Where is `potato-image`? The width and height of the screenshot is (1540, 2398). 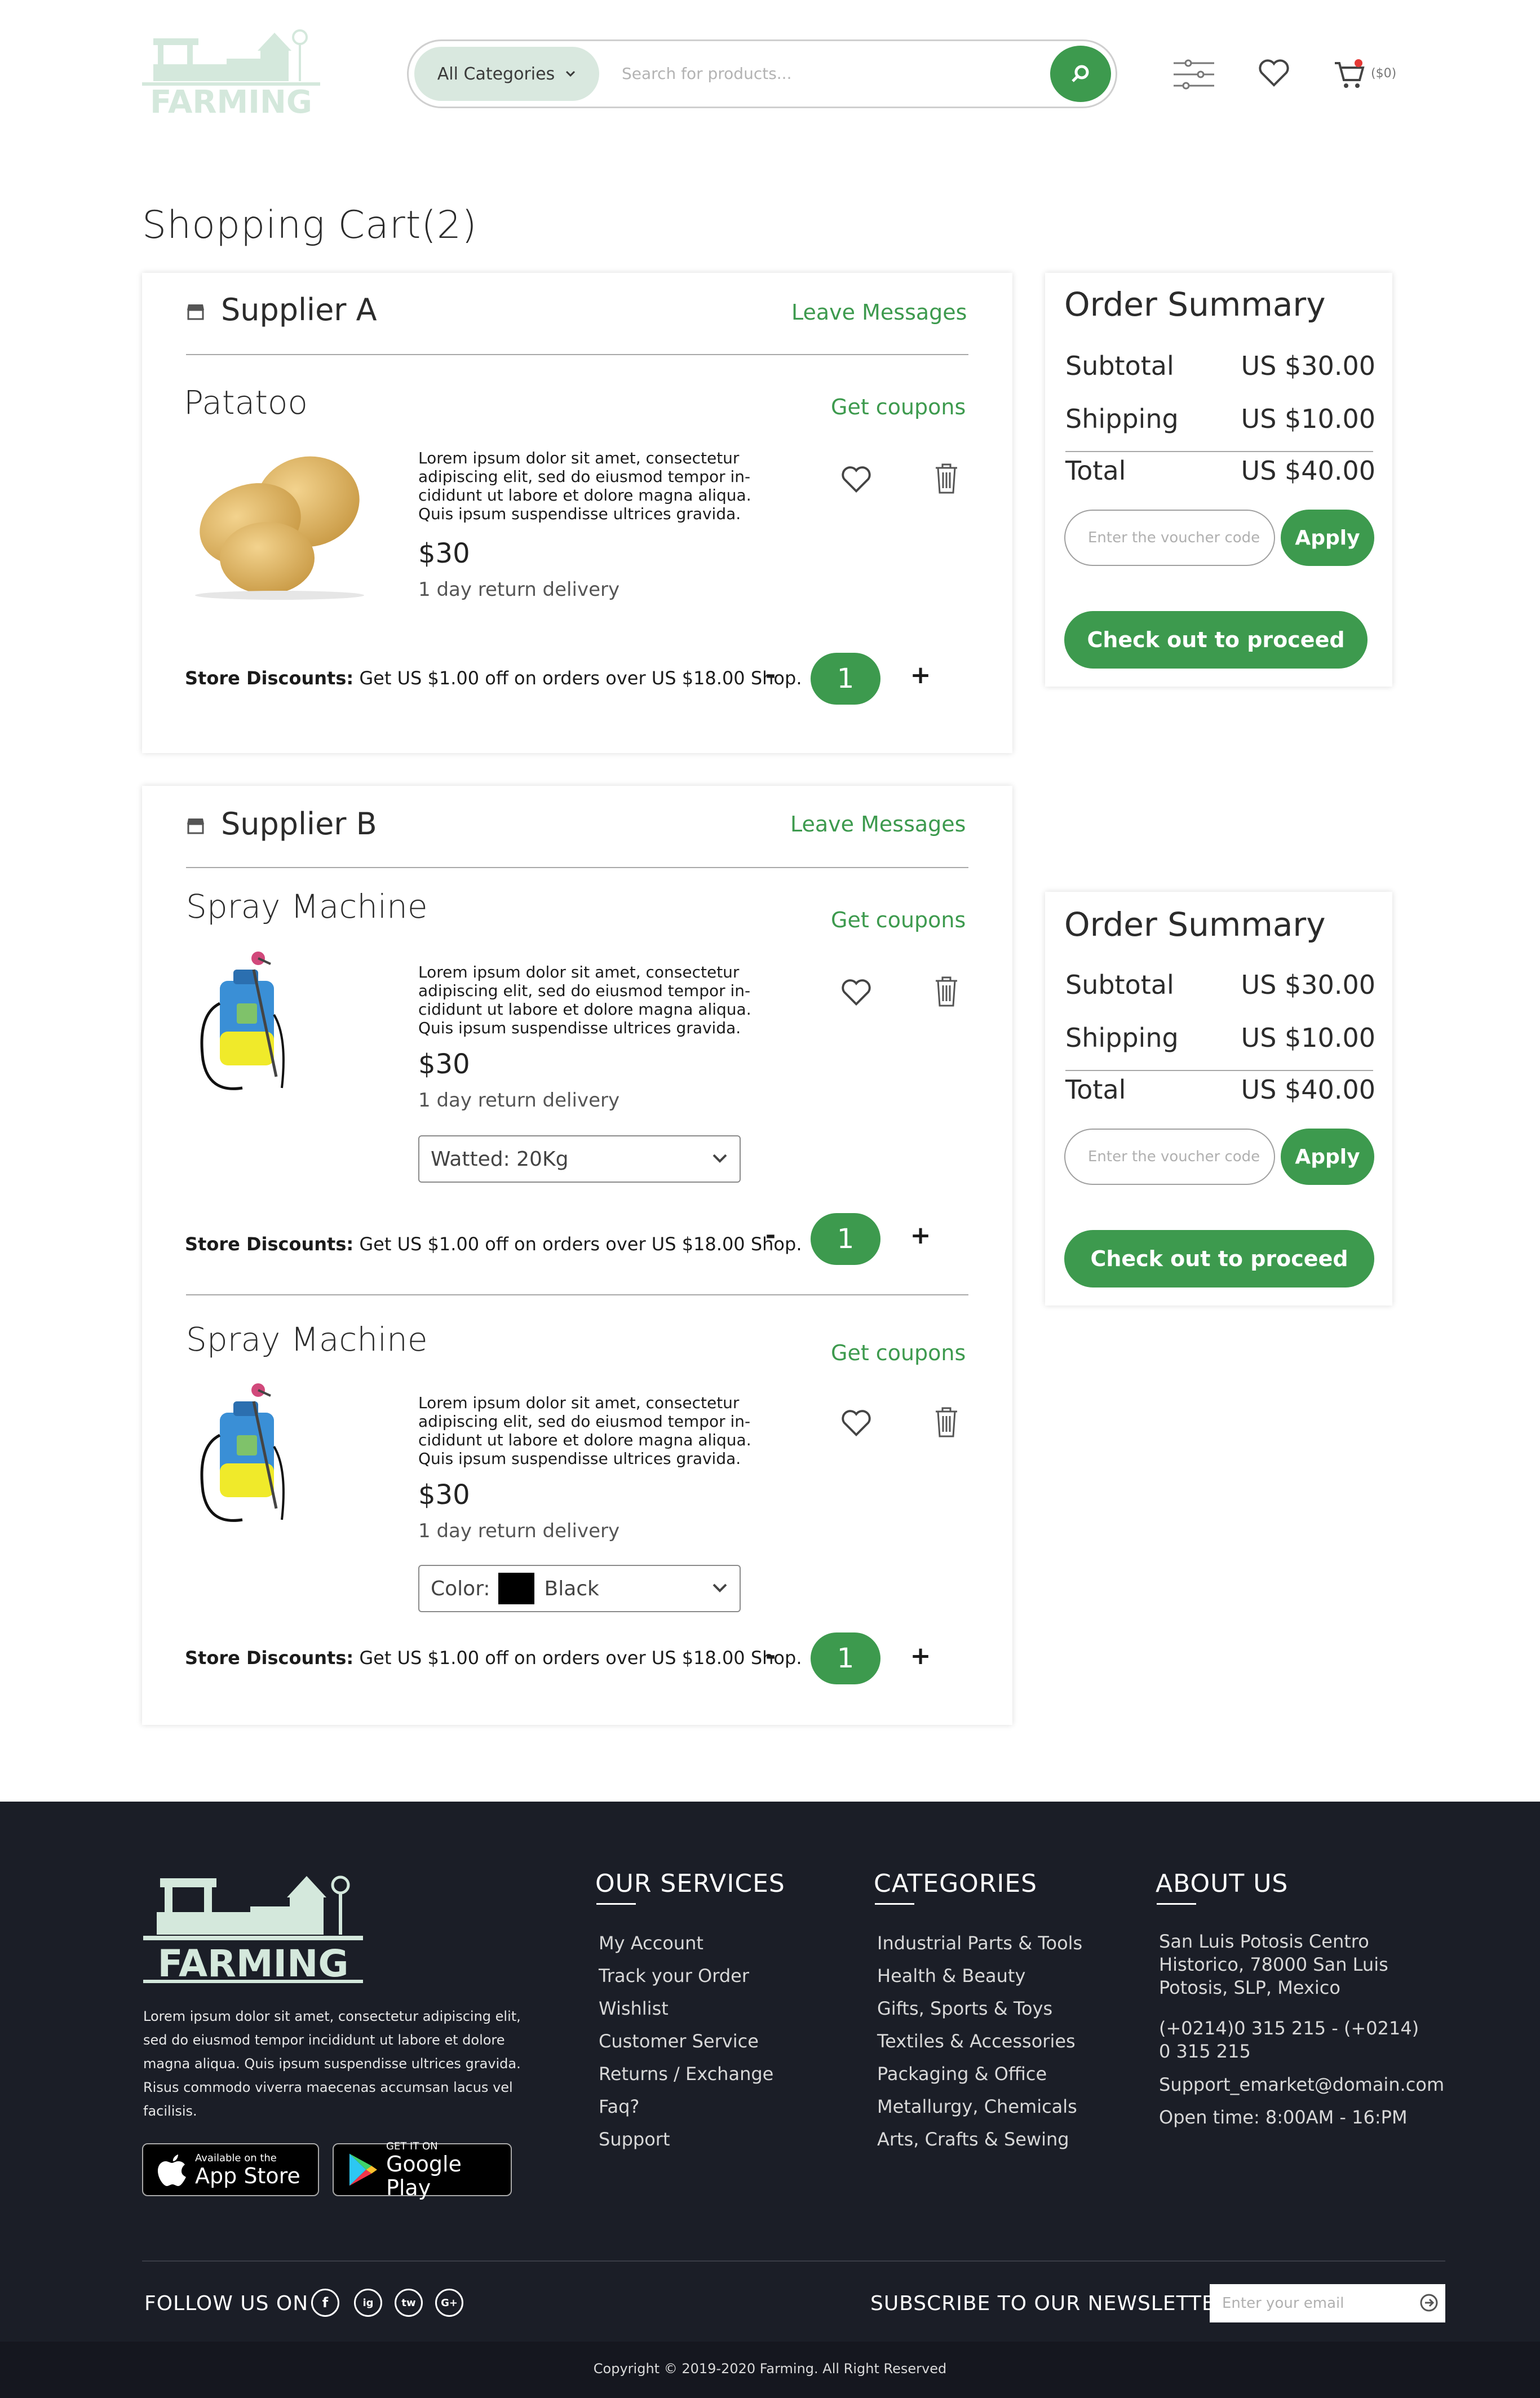
potato-image is located at coordinates (277, 524).